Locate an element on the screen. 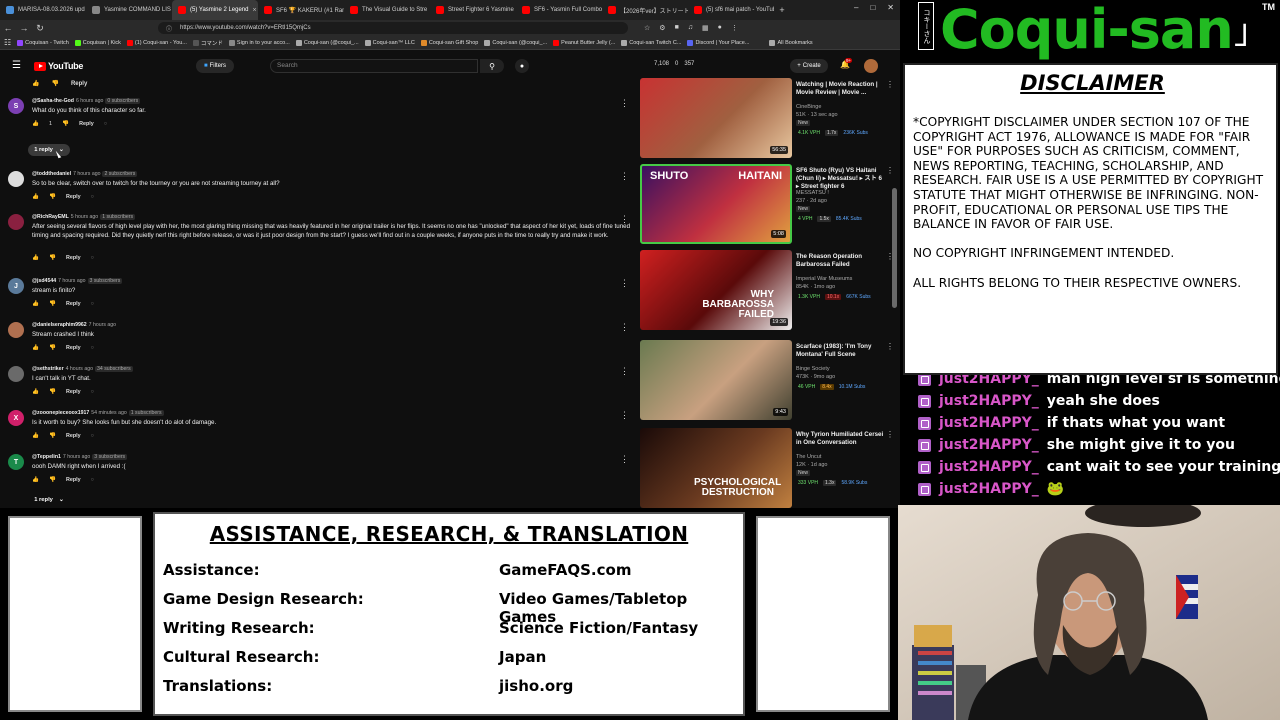  forward-icon: → is located at coordinates (24, 28).